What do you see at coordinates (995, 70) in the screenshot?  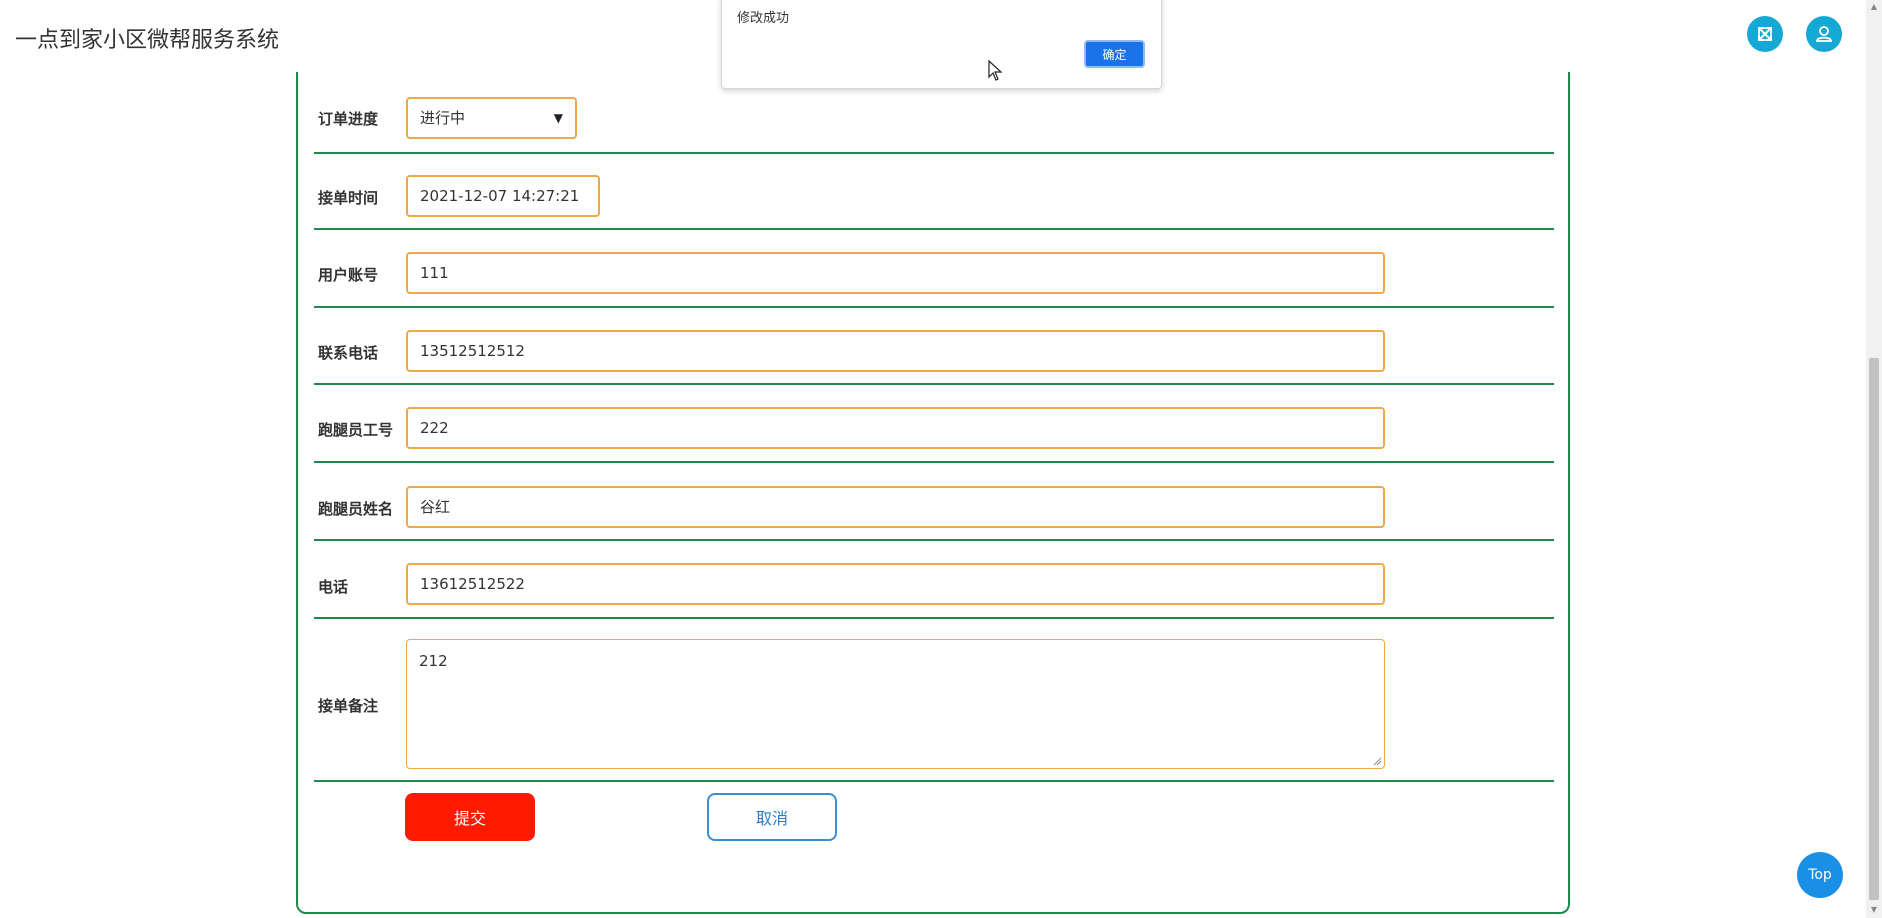 I see `mouse-pointer-icon` at bounding box center [995, 70].